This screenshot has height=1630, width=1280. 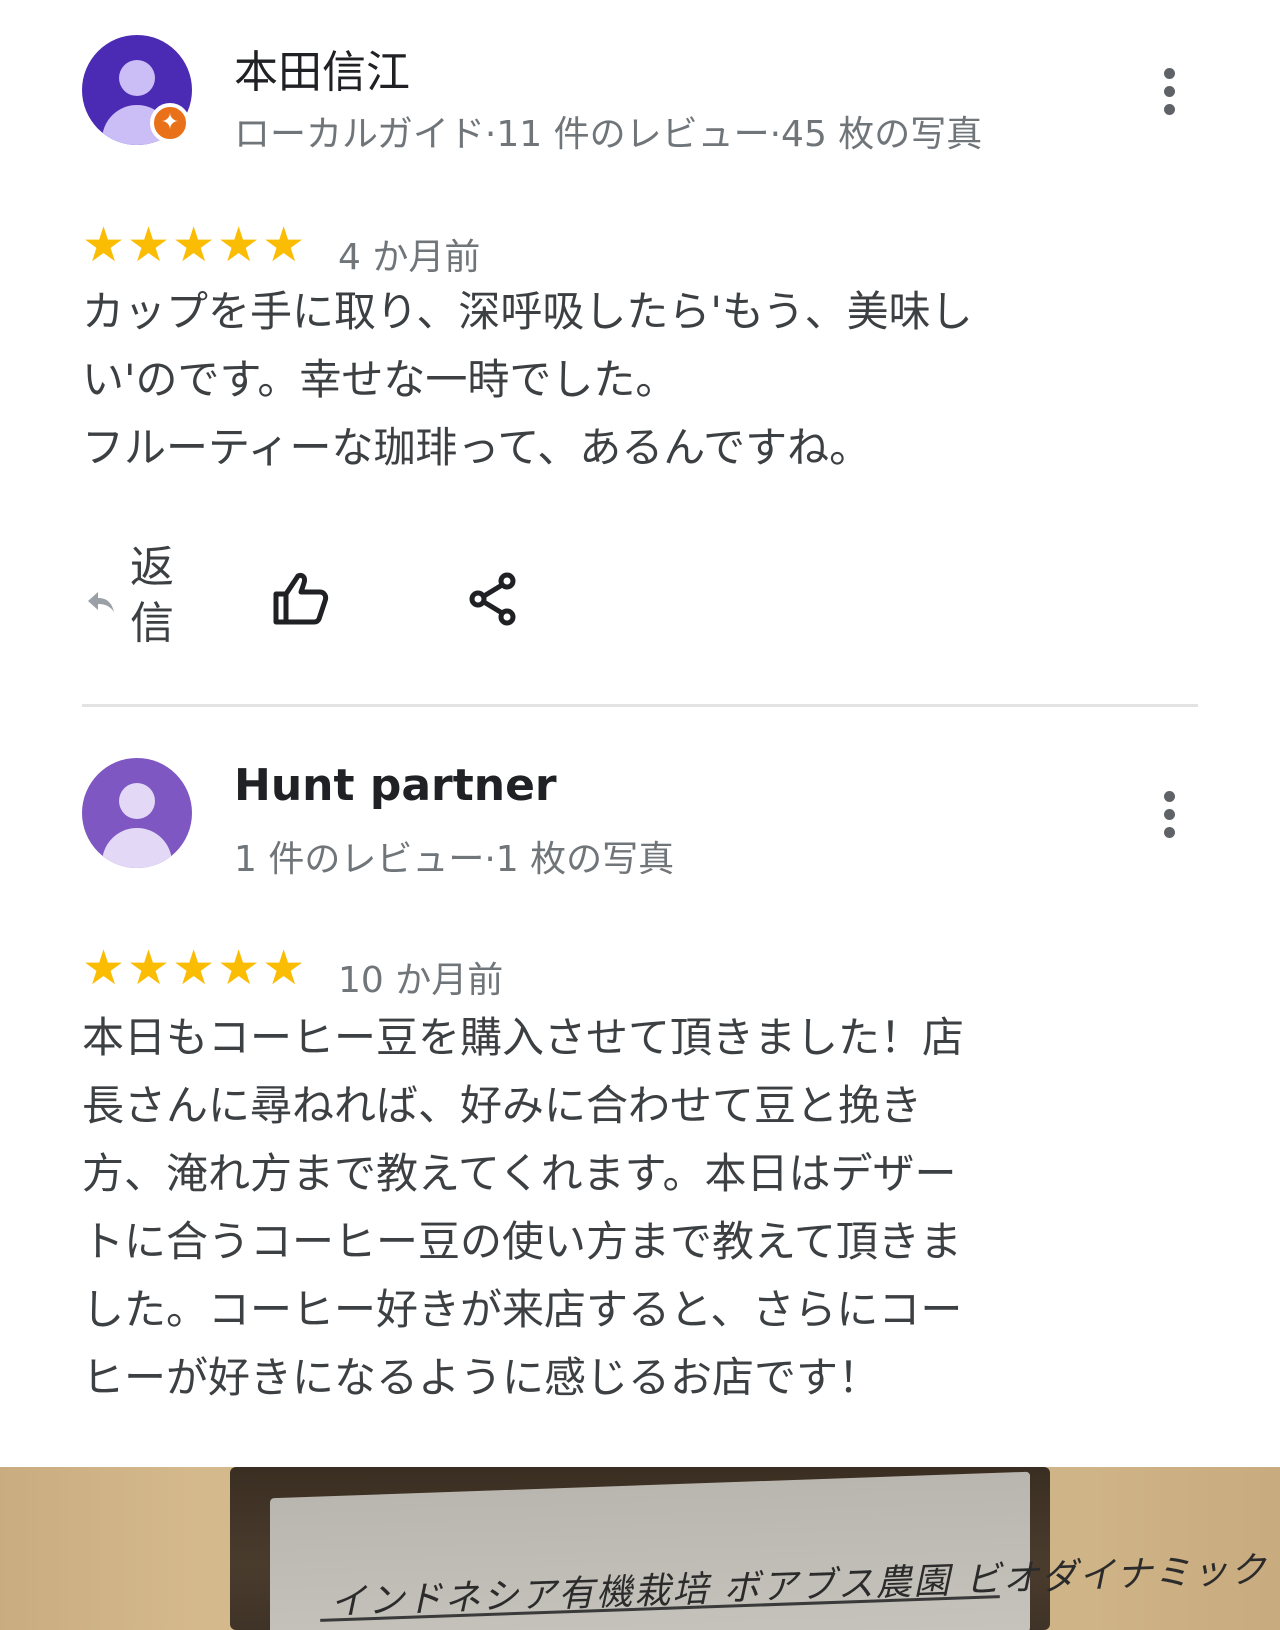 What do you see at coordinates (409, 257) in the screenshot?
I see `review-date: 4 か月前` at bounding box center [409, 257].